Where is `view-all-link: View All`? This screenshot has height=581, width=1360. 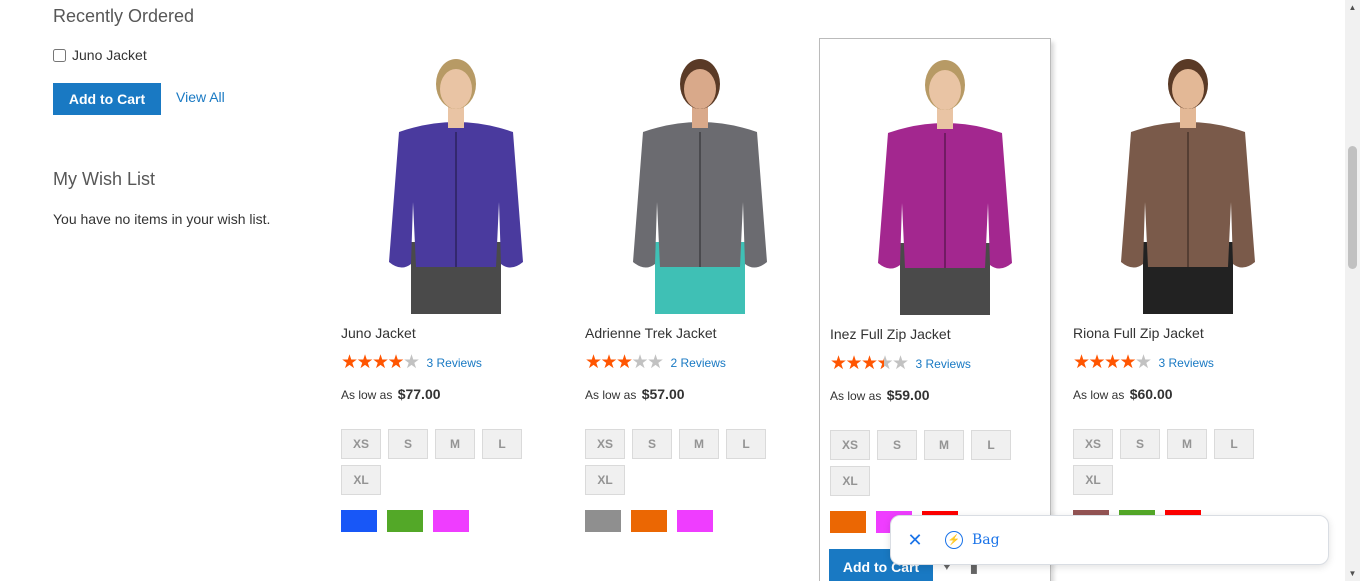 view-all-link: View All is located at coordinates (200, 97).